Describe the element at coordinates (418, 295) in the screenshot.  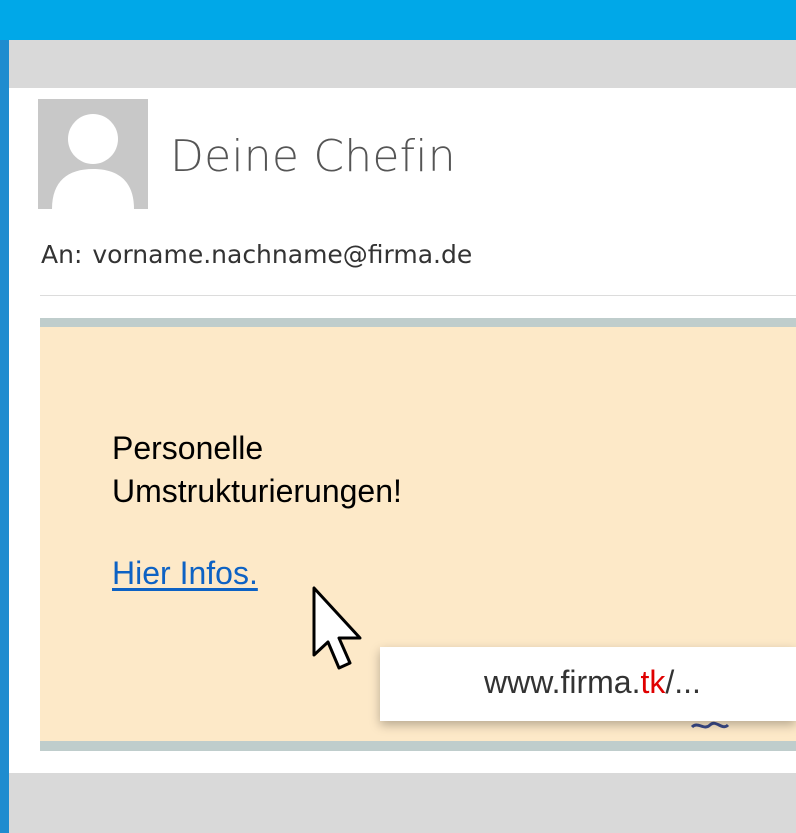
I see `header-divider` at that location.